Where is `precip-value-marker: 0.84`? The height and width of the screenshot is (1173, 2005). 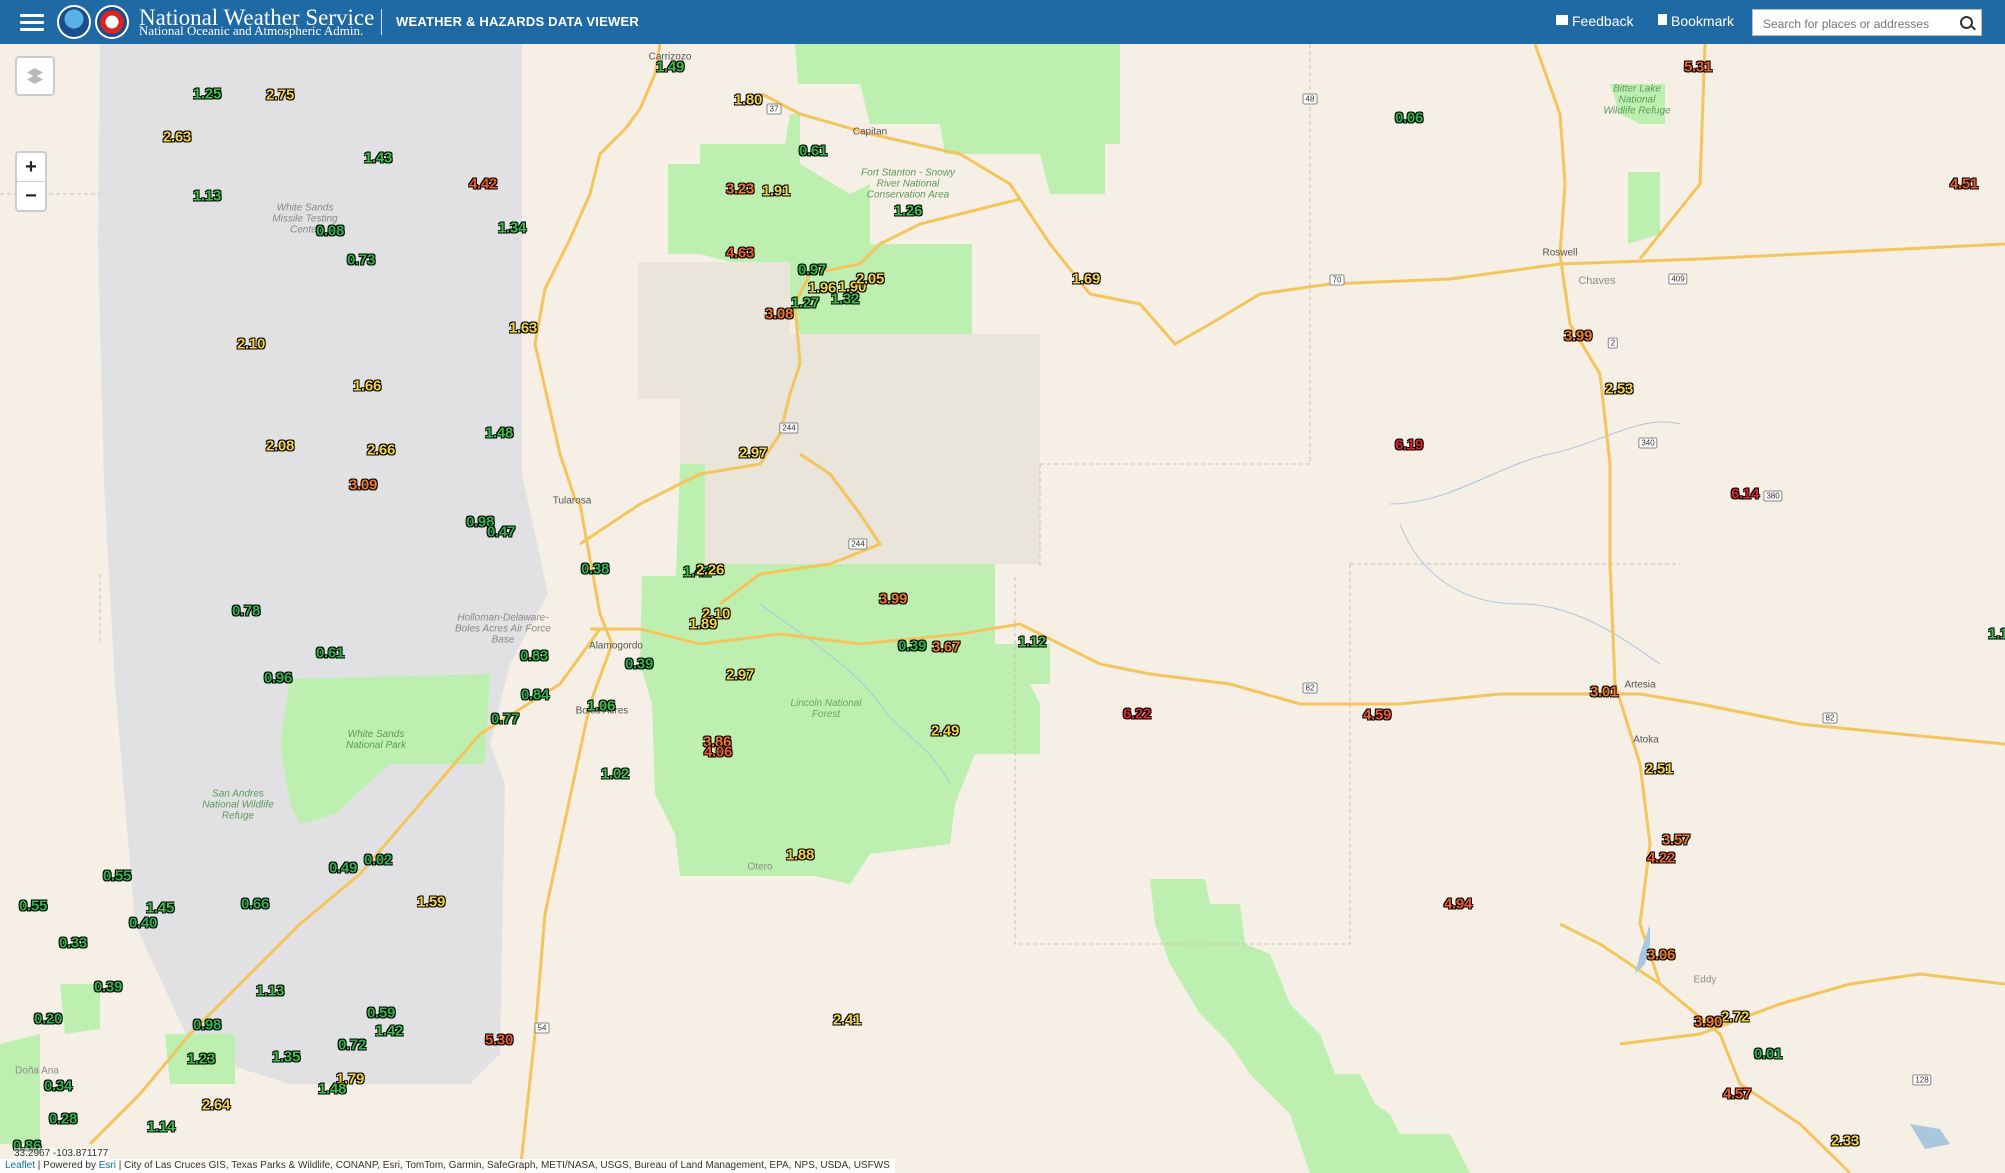
precip-value-marker: 0.84 is located at coordinates (535, 695).